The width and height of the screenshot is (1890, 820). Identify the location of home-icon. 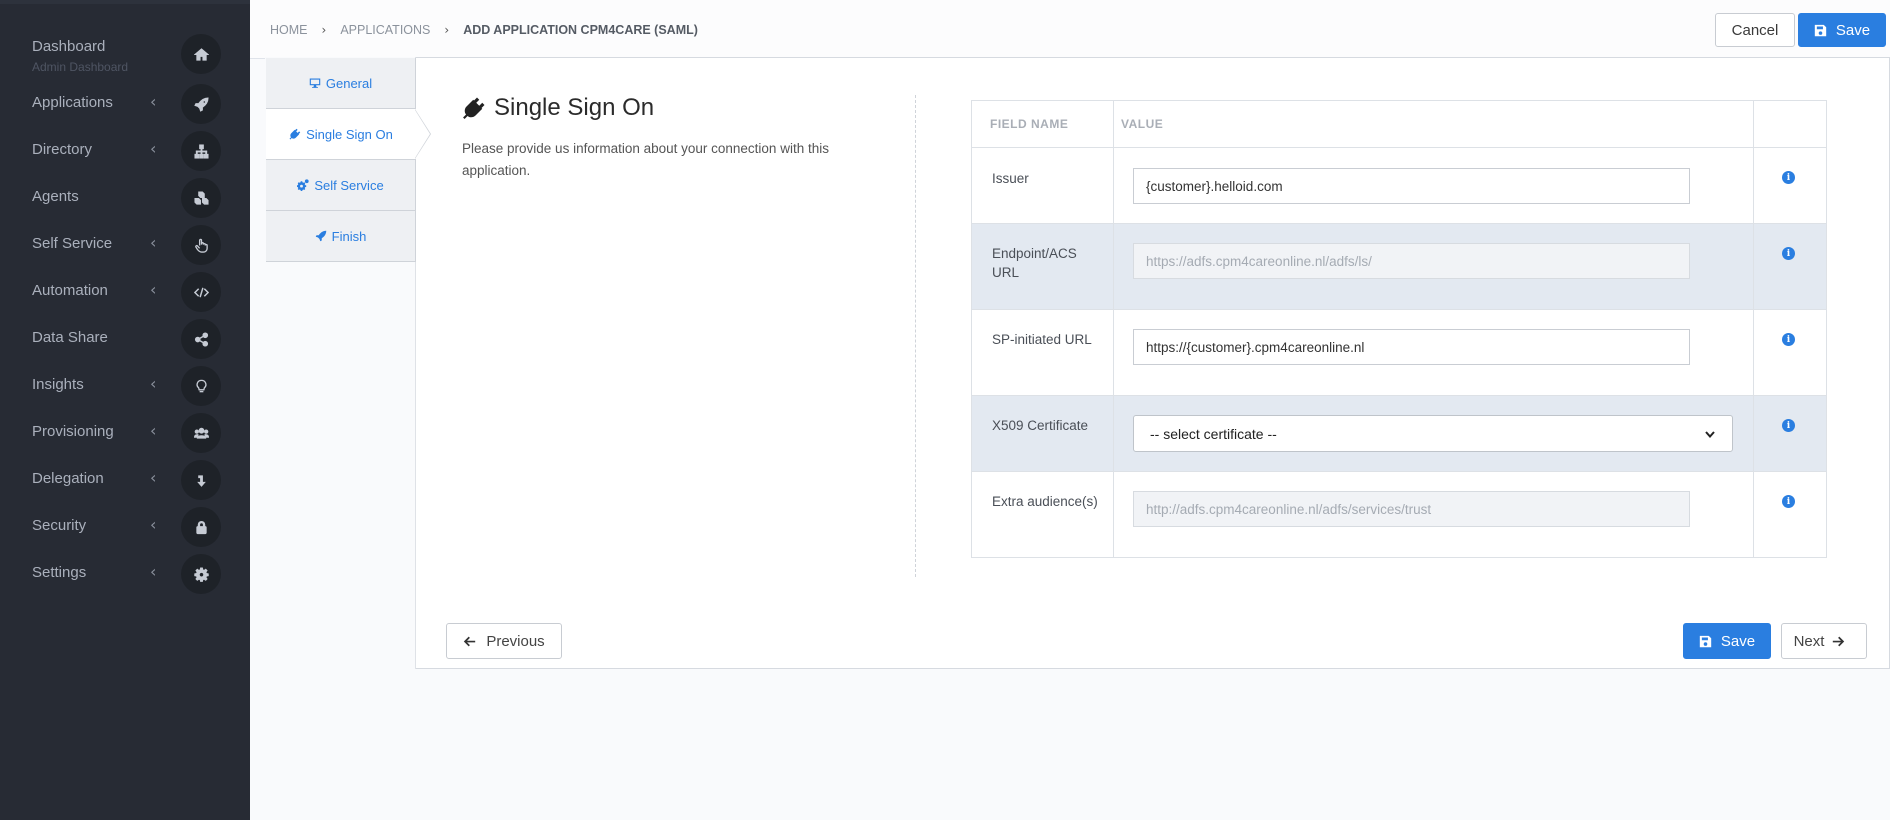
(201, 54).